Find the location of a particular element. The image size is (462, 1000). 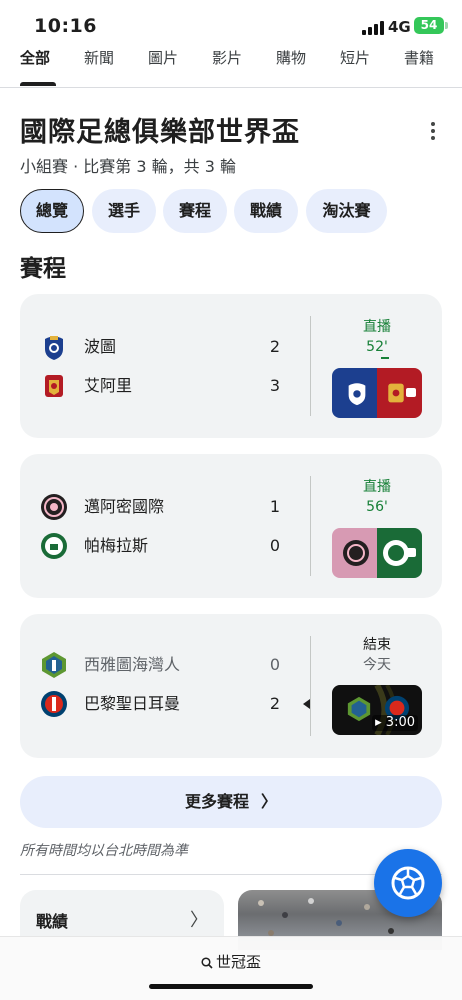

tab-books: 書籍 is located at coordinates (419, 60).